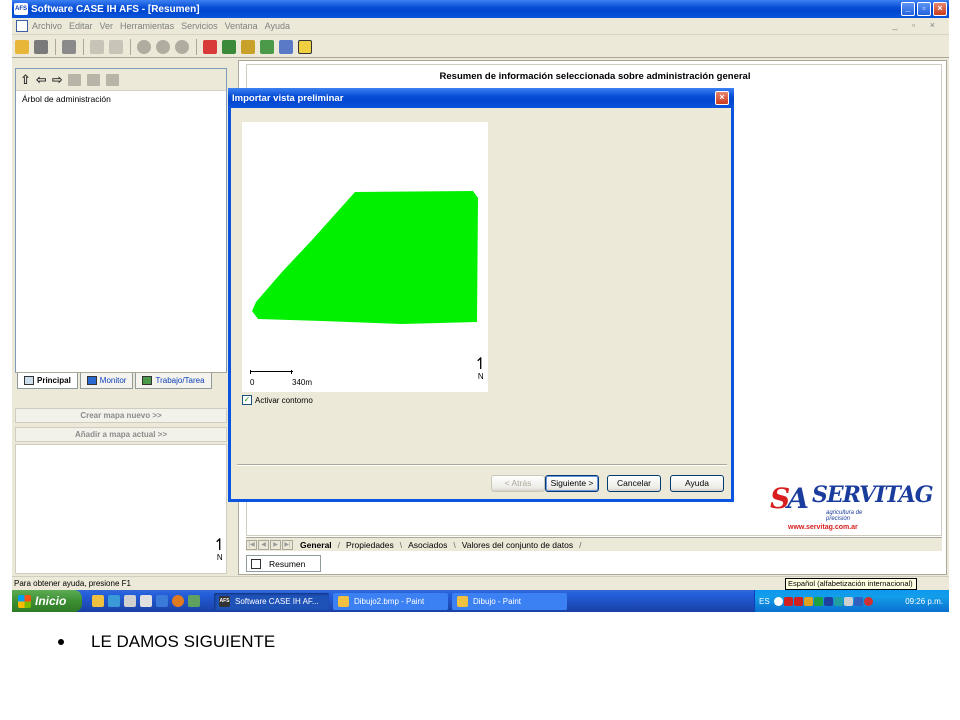  Describe the element at coordinates (924, 9) in the screenshot. I see `maximize-button: ▫` at that location.